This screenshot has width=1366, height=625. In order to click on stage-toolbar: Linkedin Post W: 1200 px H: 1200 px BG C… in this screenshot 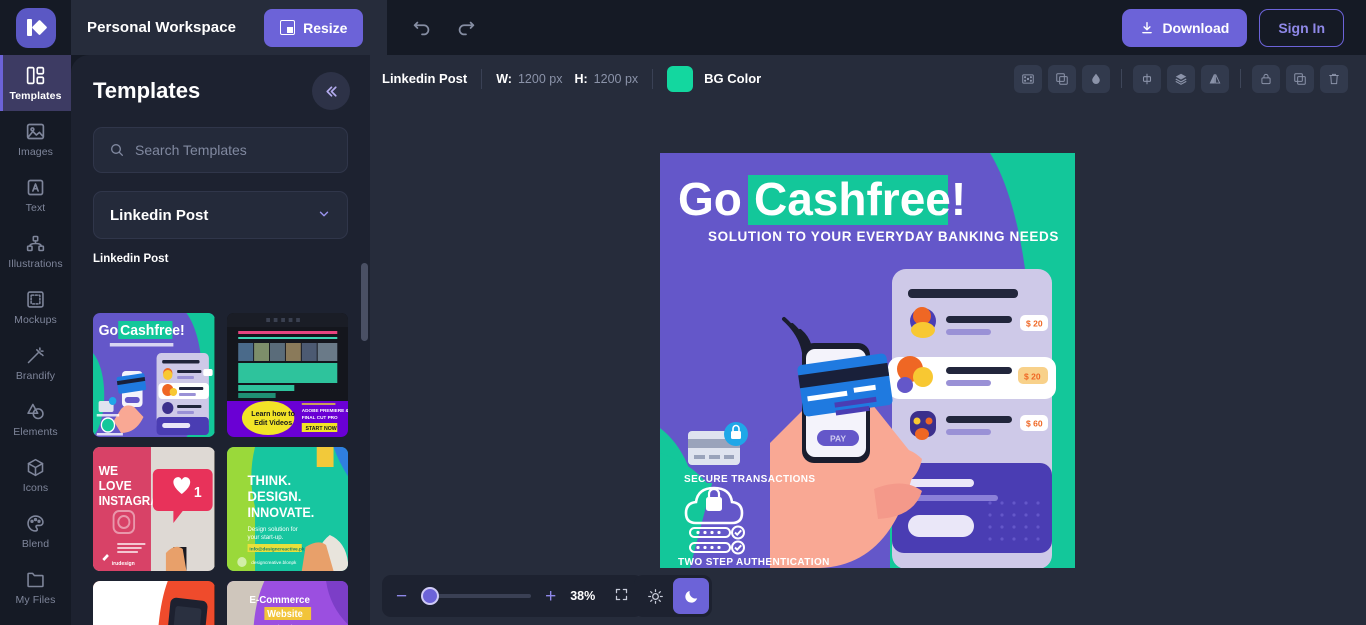, I will do `click(868, 78)`.